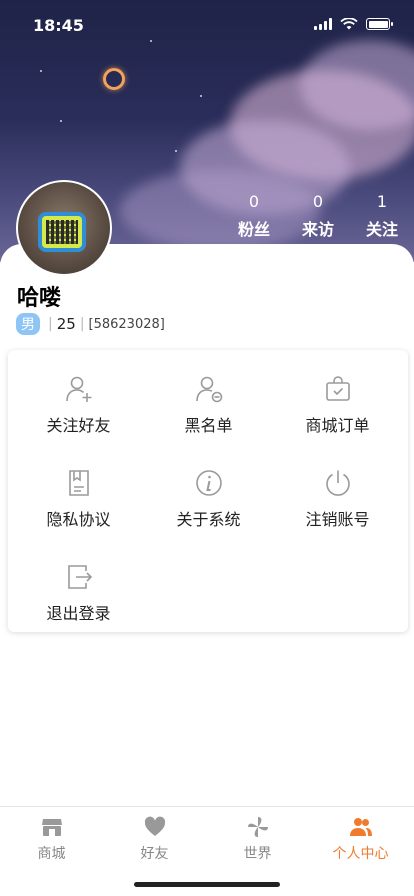 This screenshot has width=414, height=896. What do you see at coordinates (323, 24) in the screenshot?
I see `cellular-signal-icon` at bounding box center [323, 24].